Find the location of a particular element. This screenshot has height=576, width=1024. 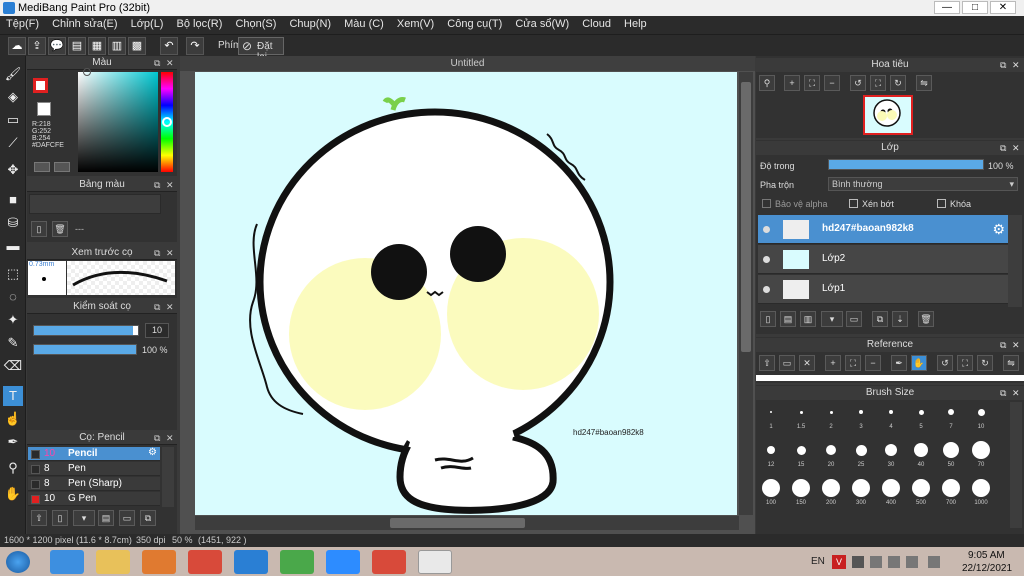

brush-size-scrollbar is located at coordinates (1016, 465).